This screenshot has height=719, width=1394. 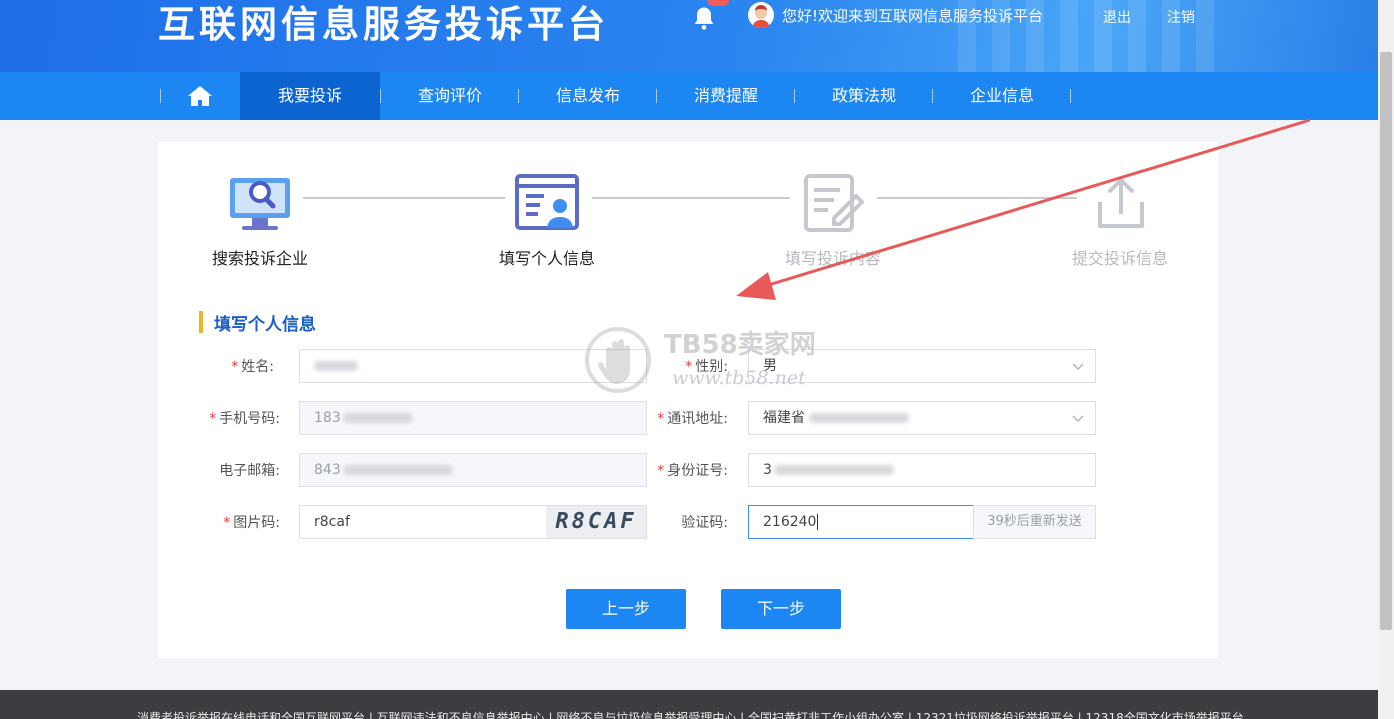 What do you see at coordinates (726, 96) in the screenshot?
I see `nav-item-consumer-alert: 消费提醒` at bounding box center [726, 96].